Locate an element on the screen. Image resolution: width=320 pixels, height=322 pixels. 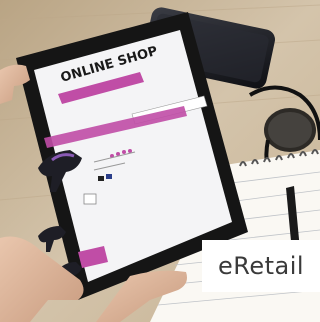
caption-text: eRetail is located at coordinates (261, 266).